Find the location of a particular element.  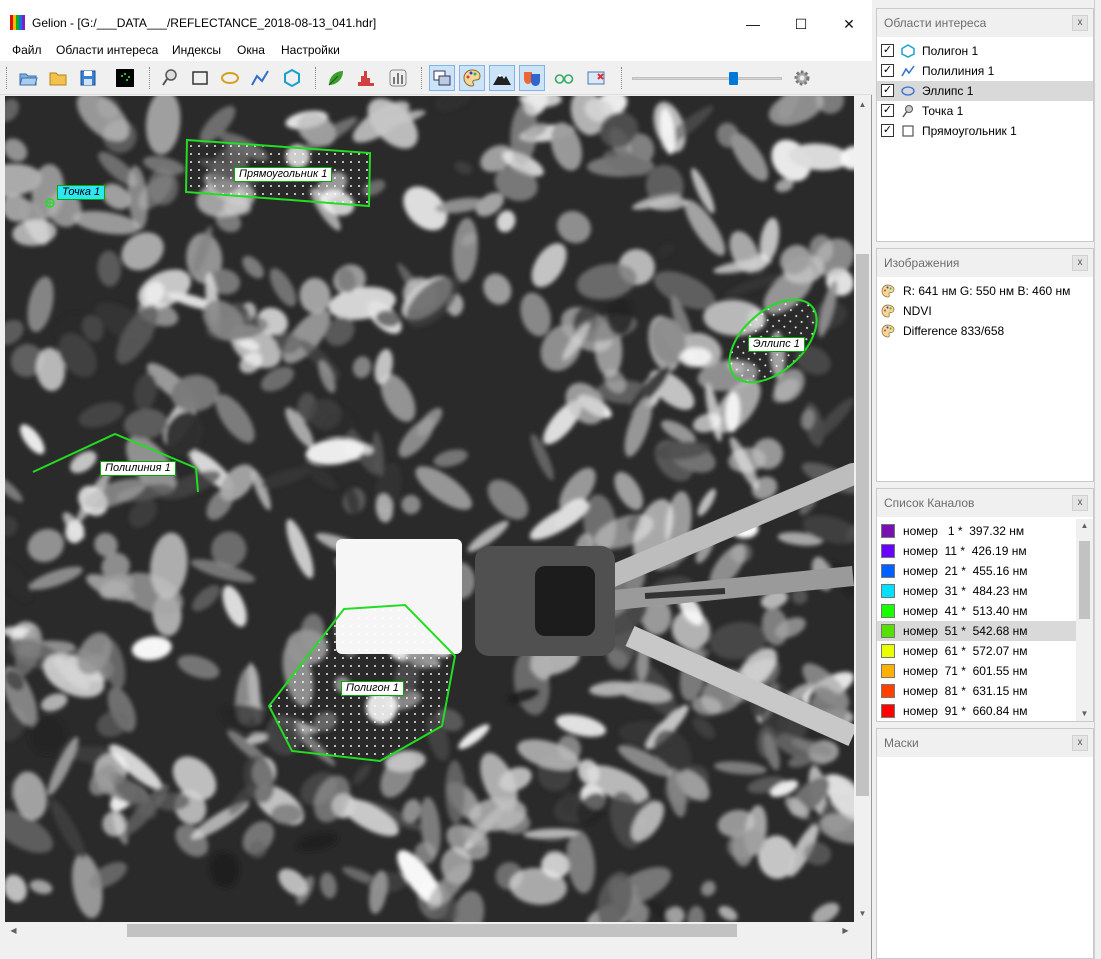

channel-item: номер 61 * 572.07 нм is located at coordinates (976, 651).